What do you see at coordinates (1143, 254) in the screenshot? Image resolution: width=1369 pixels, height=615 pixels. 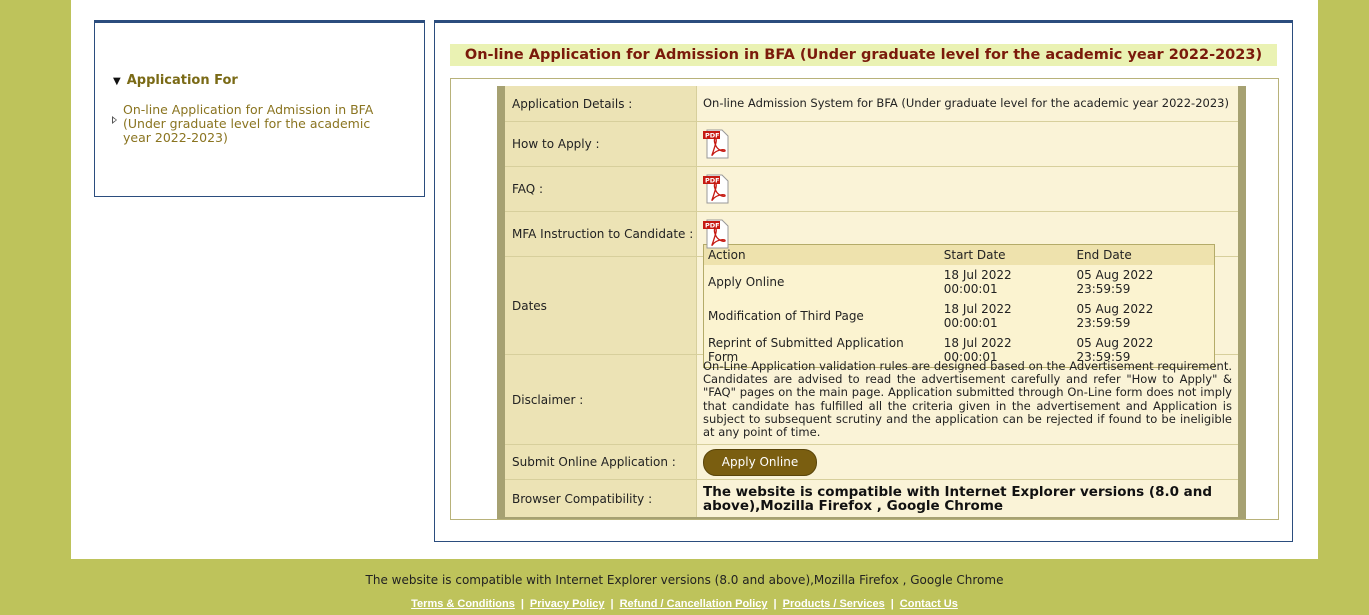 I see `header-end-date: End Date` at bounding box center [1143, 254].